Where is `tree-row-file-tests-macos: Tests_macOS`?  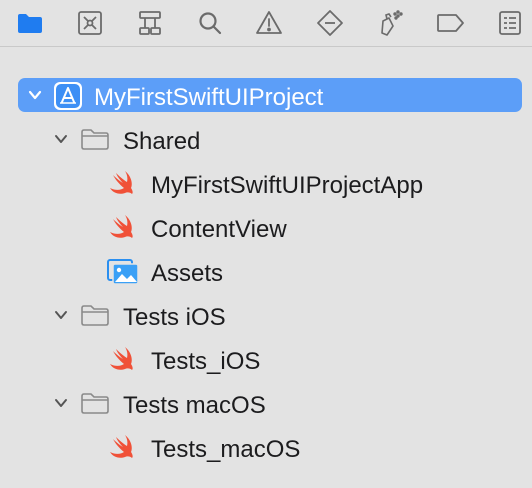 tree-row-file-tests-macos: Tests_macOS is located at coordinates (266, 450).